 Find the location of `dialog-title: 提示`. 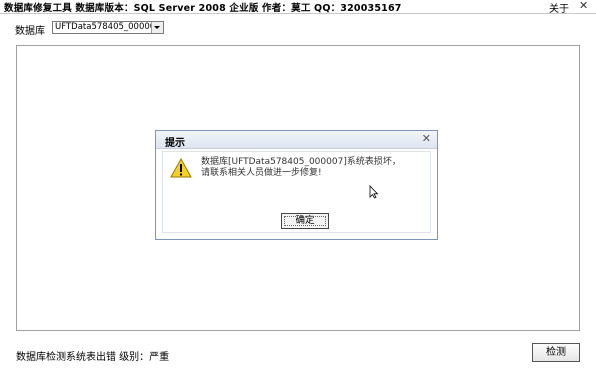

dialog-title: 提示 is located at coordinates (175, 143).